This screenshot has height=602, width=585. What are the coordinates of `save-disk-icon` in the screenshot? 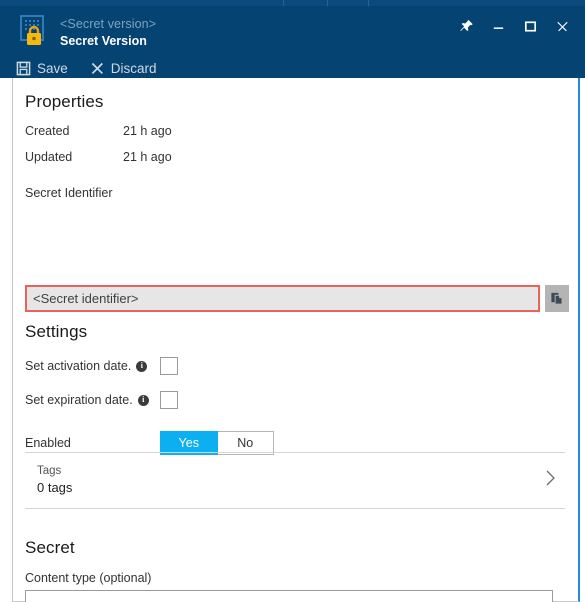 It's located at (23, 68).